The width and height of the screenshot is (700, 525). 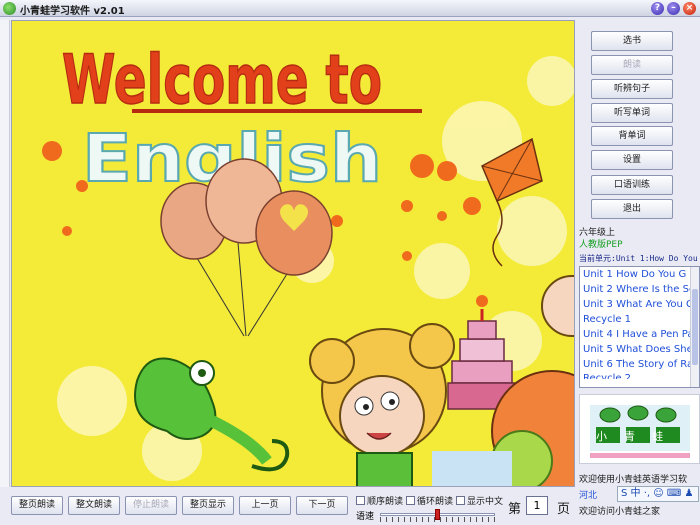 I want to click on title-bar: 小青蛙学习软件 v2.01 ? – ×, so click(x=350, y=8).